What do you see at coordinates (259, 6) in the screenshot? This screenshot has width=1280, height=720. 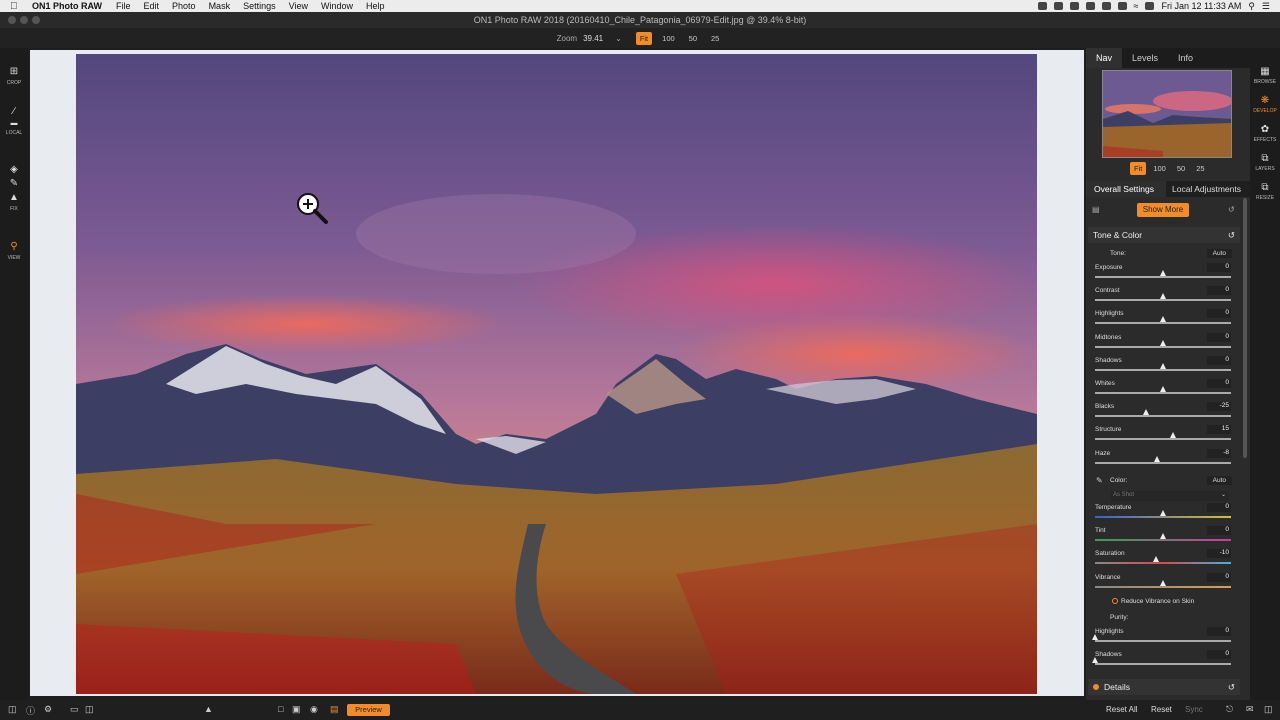 I see `menu-settings: Settings` at bounding box center [259, 6].